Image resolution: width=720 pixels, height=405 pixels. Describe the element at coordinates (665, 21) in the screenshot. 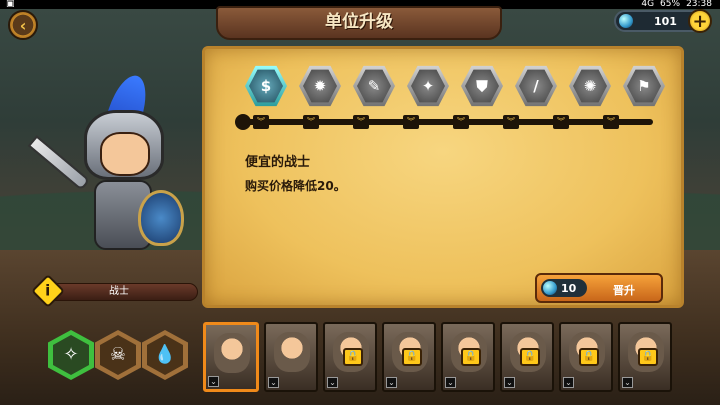

I see `currency-value: 101` at that location.